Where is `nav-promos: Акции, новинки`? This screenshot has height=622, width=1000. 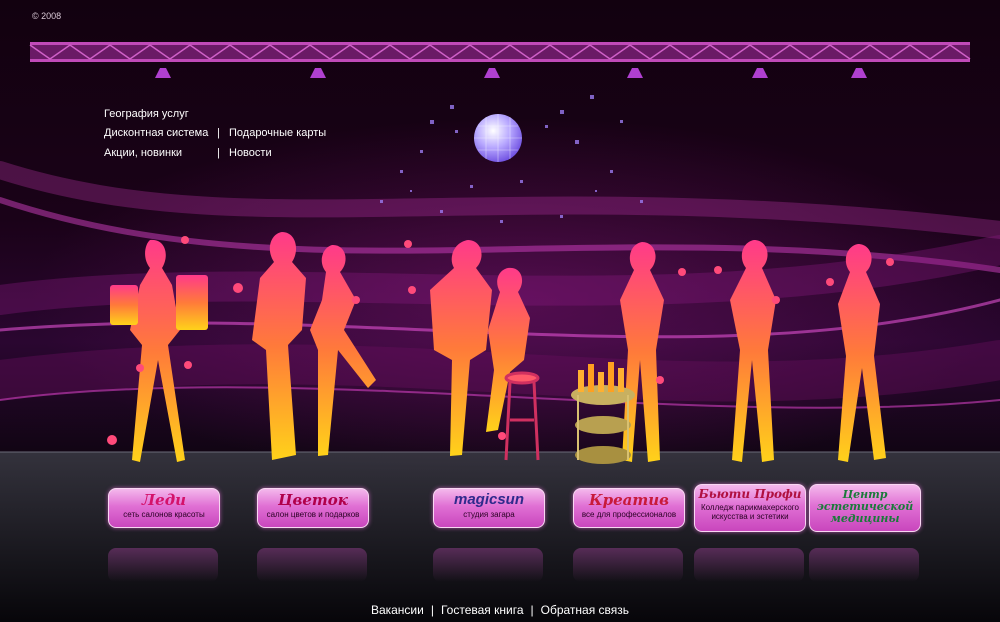
nav-promos: Акции, новинки is located at coordinates (143, 153).